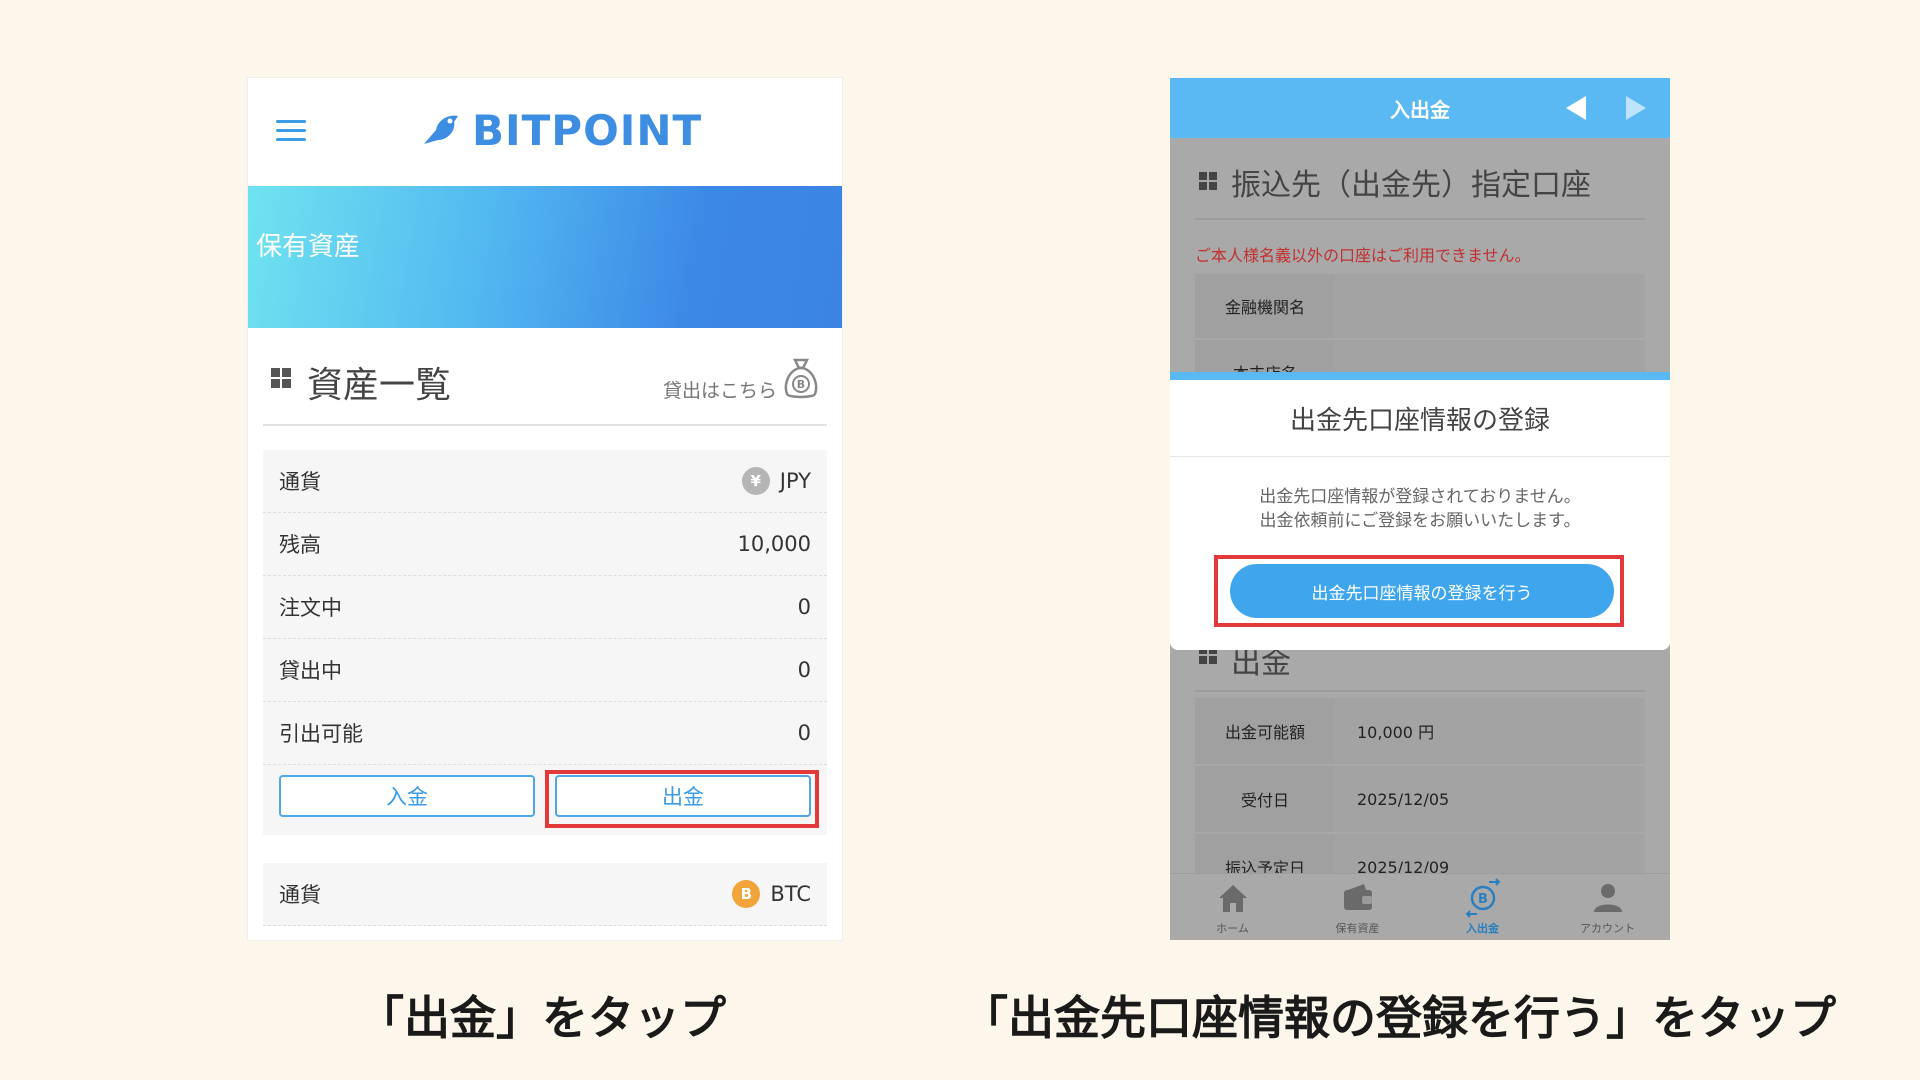  I want to click on app-header: BITPOINT, so click(545, 132).